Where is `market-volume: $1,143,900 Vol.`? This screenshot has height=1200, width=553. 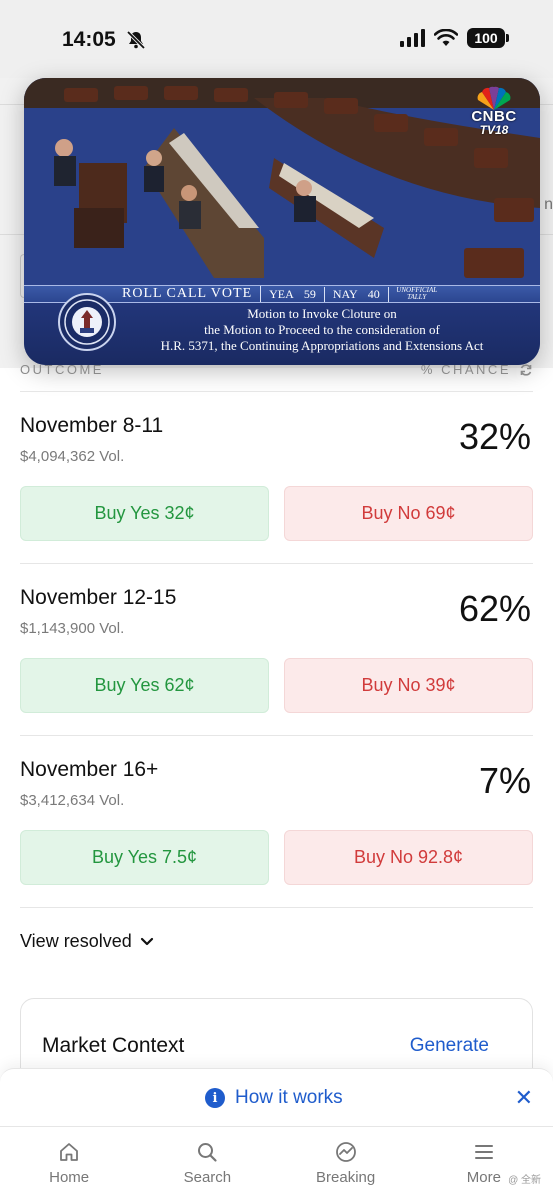
market-volume: $1,143,900 Vol. is located at coordinates (72, 628).